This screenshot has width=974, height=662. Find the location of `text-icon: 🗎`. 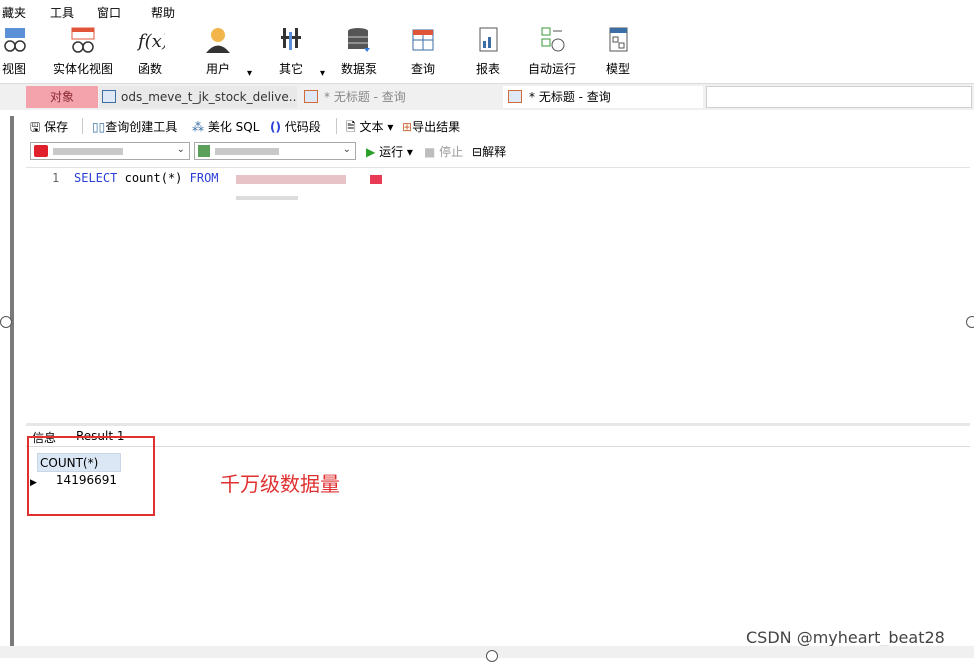

text-icon: 🗎 is located at coordinates (351, 127).